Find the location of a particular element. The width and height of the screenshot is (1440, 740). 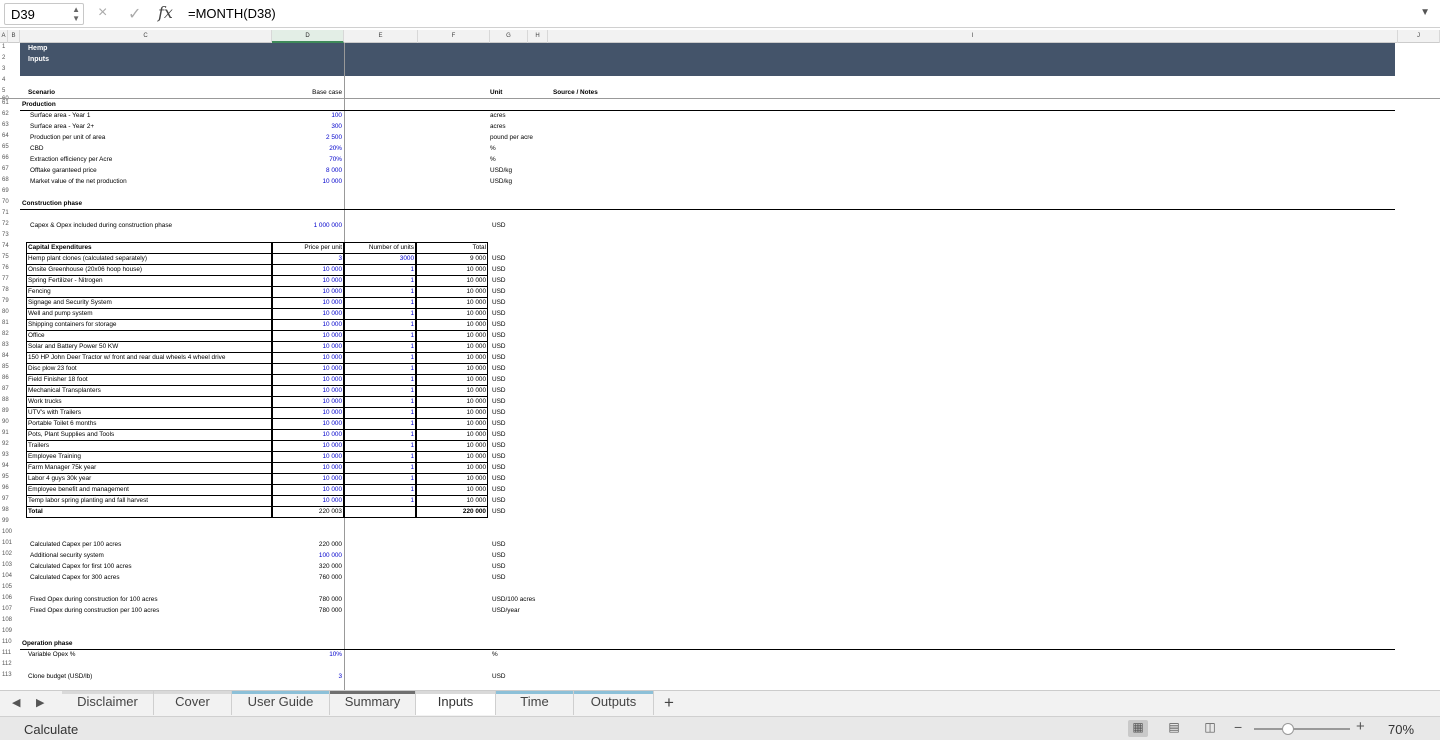

input-label: Offtake garanteed price is located at coordinates (63, 171).